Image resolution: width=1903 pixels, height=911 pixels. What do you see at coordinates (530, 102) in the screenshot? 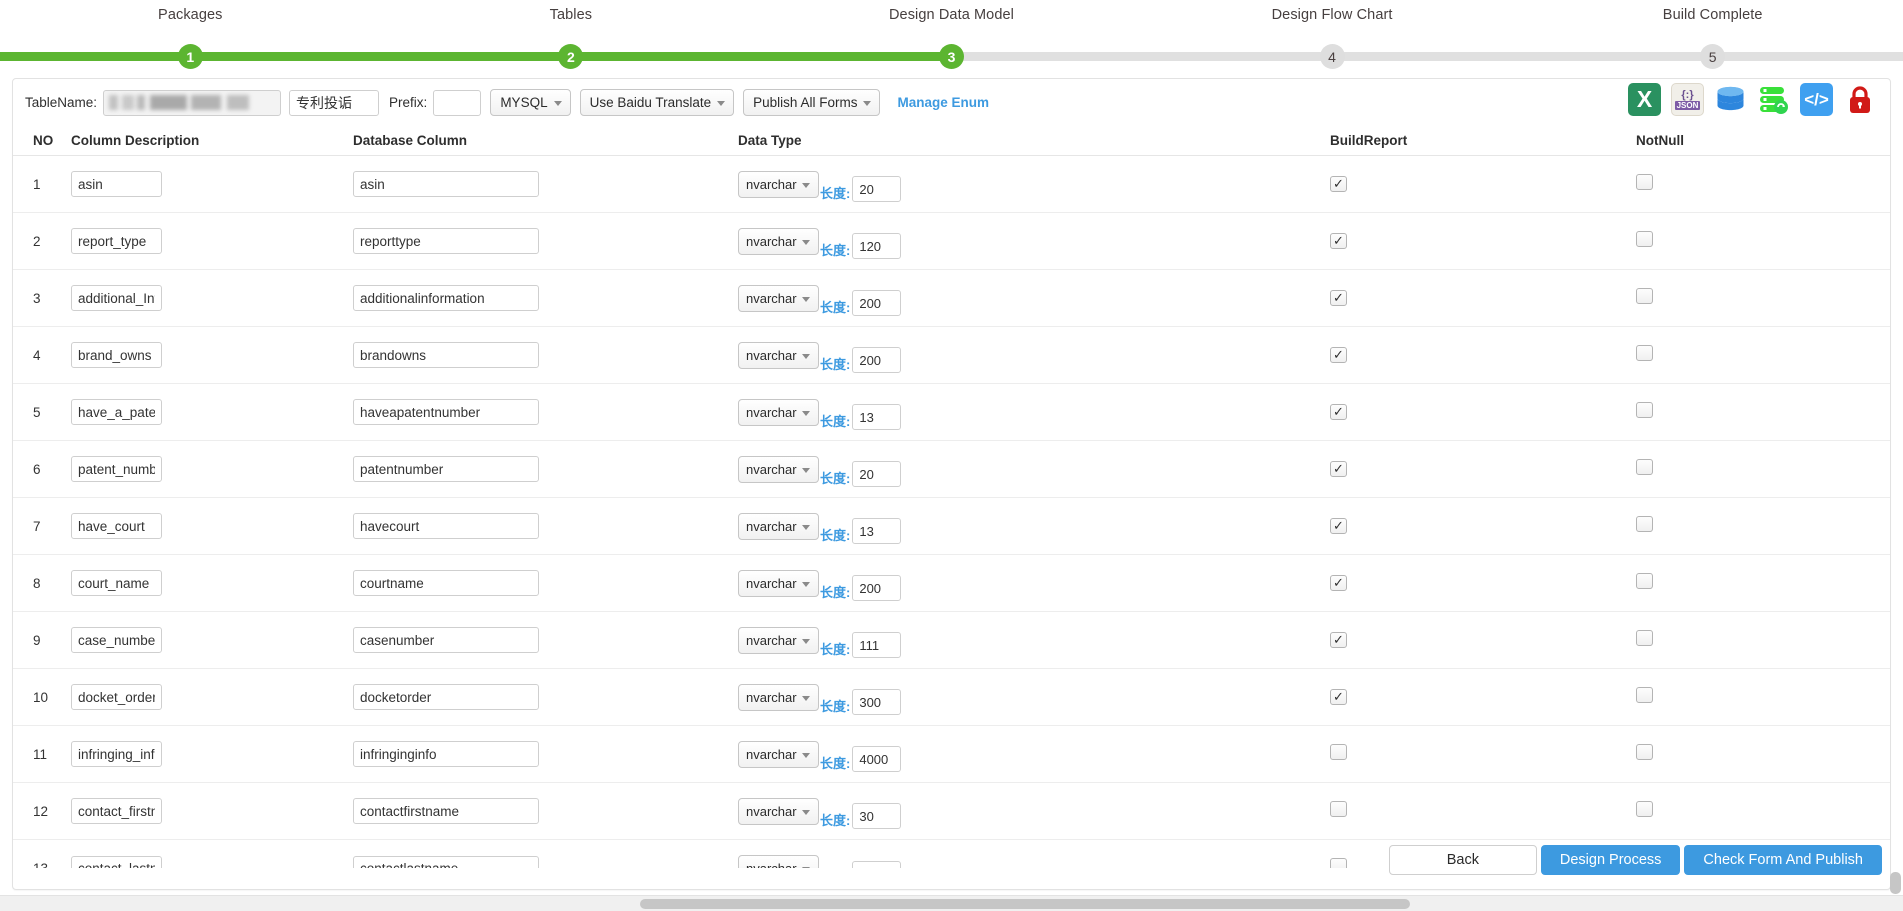
I see `database-type-select: MYSQL` at bounding box center [530, 102].